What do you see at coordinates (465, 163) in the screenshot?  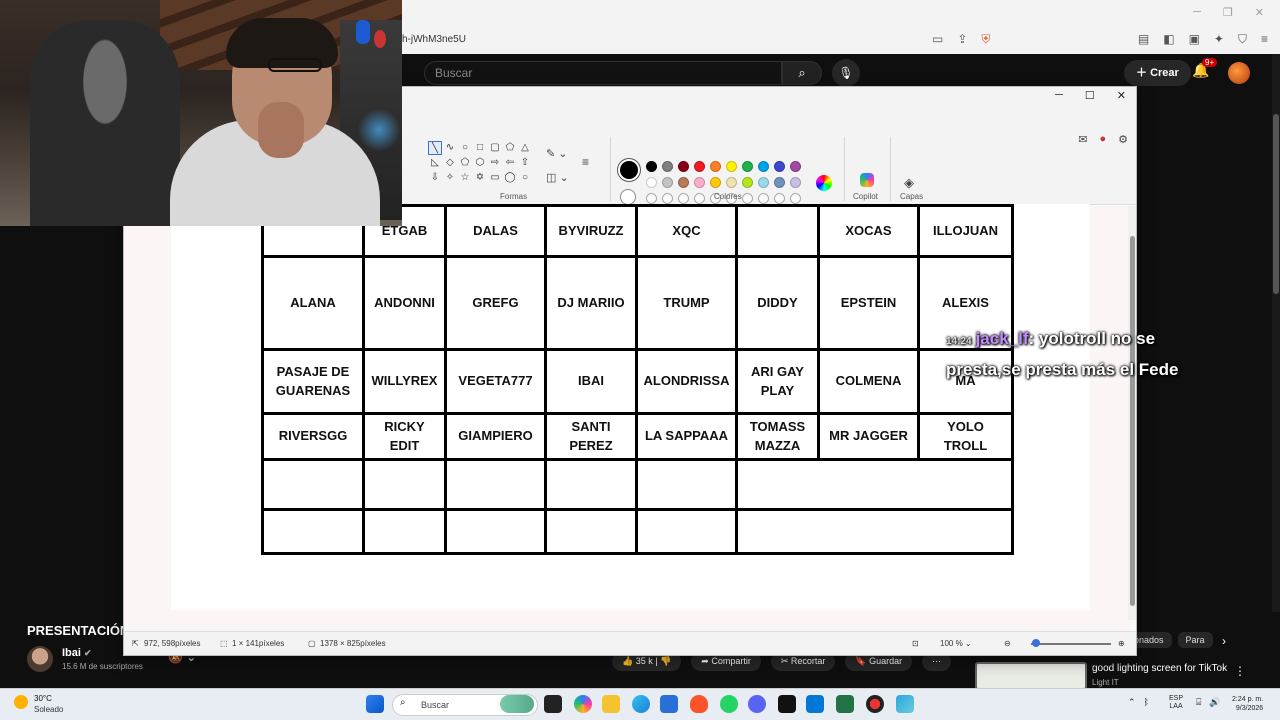 I see `pentagon-shape-icon: ⬠` at bounding box center [465, 163].